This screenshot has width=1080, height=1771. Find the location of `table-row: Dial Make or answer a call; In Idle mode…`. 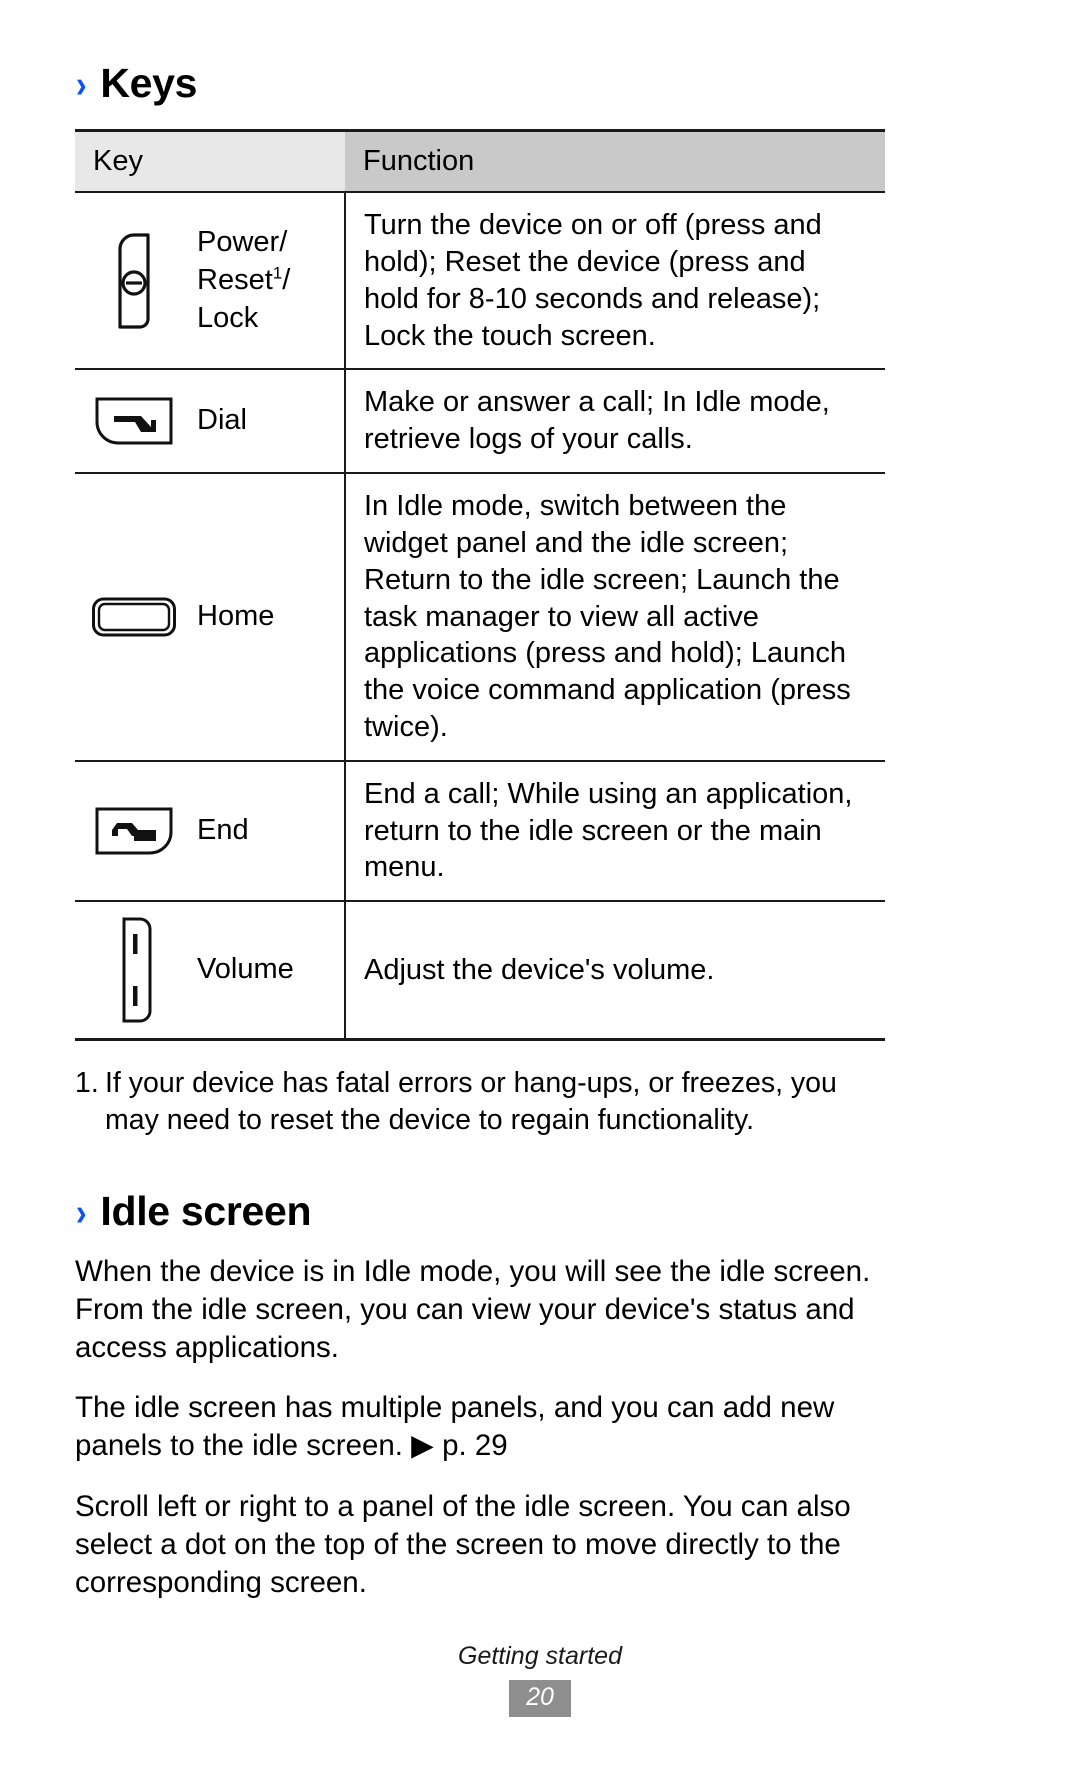

table-row: Dial Make or answer a call; In Idle mode… is located at coordinates (480, 422).